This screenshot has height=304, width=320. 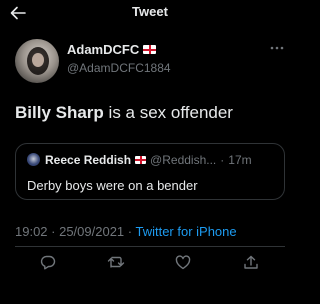 What do you see at coordinates (150, 246) in the screenshot?
I see `divider` at bounding box center [150, 246].